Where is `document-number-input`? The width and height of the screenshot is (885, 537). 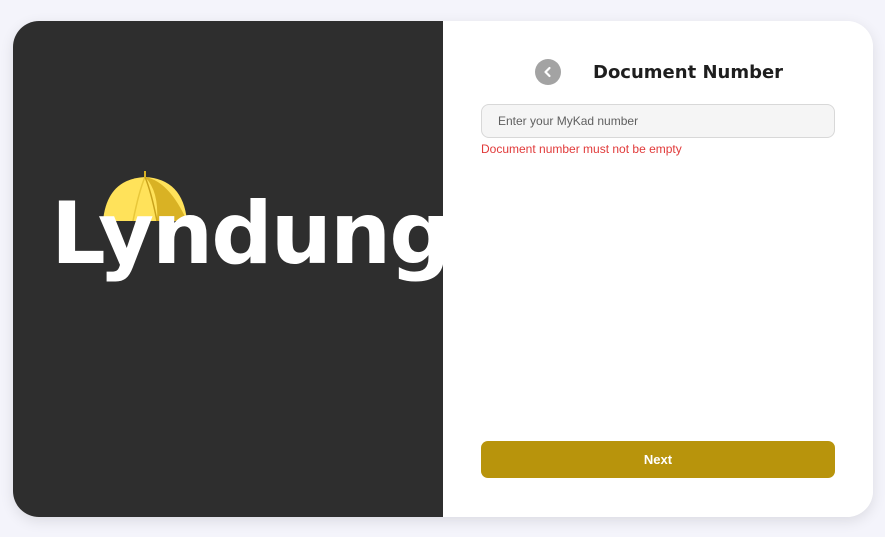
document-number-input is located at coordinates (658, 121).